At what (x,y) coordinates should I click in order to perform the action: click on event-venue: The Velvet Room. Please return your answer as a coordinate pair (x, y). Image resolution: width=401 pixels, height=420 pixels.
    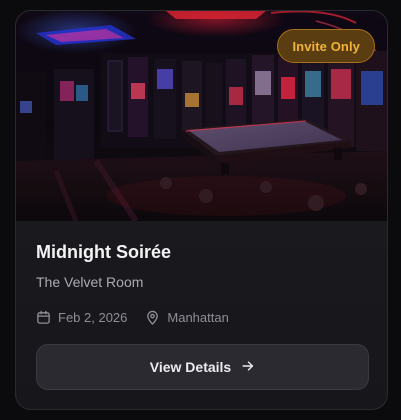
    Looking at the image, I should click on (90, 282).